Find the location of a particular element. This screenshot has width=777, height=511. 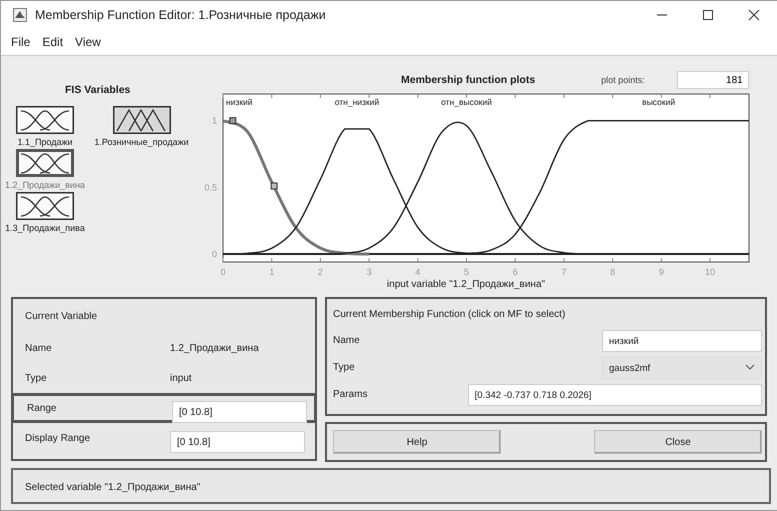

tick-label: 3 is located at coordinates (369, 272).